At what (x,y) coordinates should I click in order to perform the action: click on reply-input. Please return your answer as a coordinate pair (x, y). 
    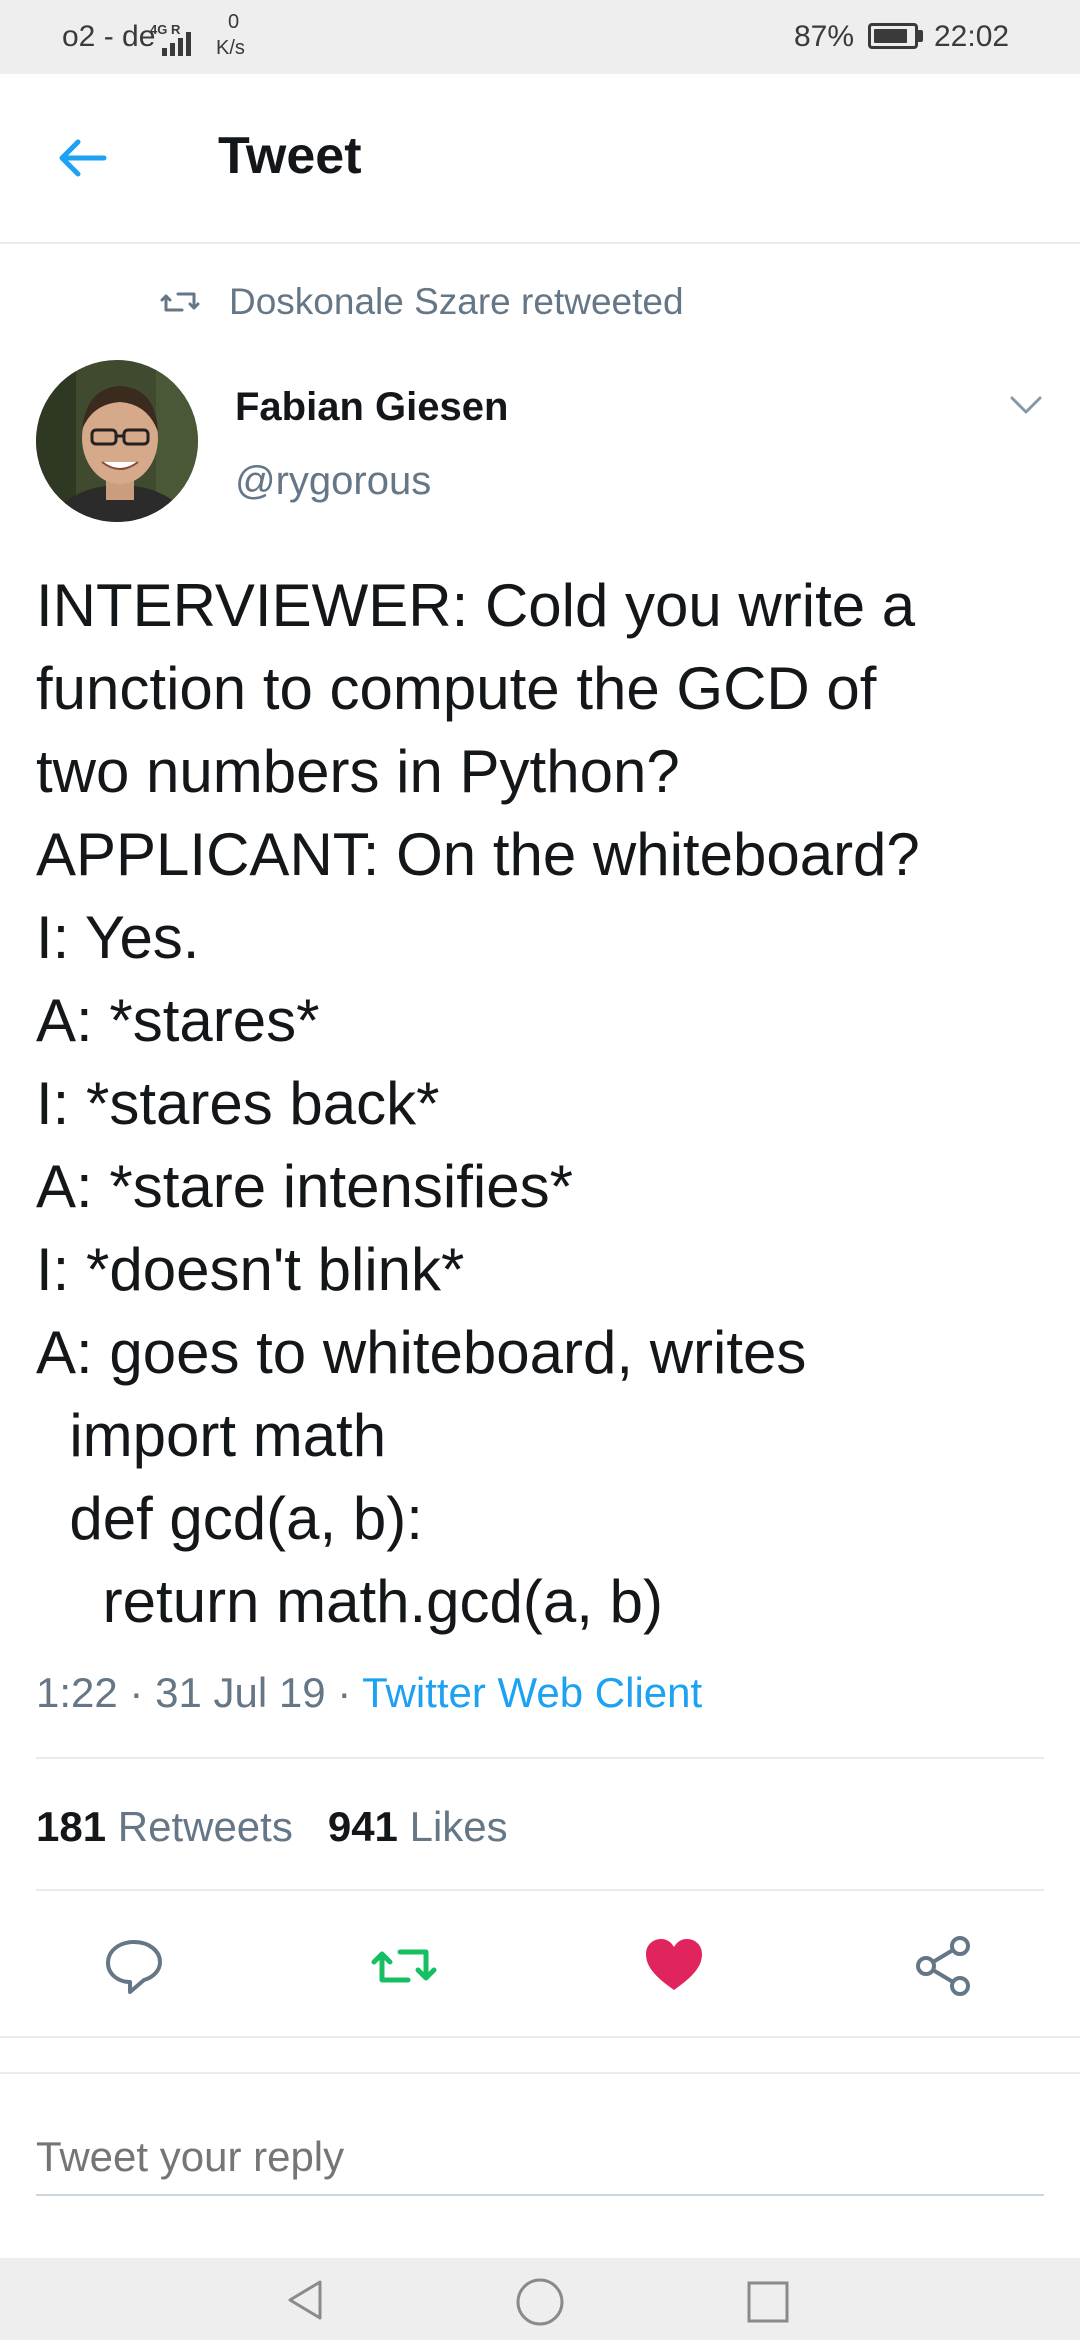
    Looking at the image, I should click on (540, 2158).